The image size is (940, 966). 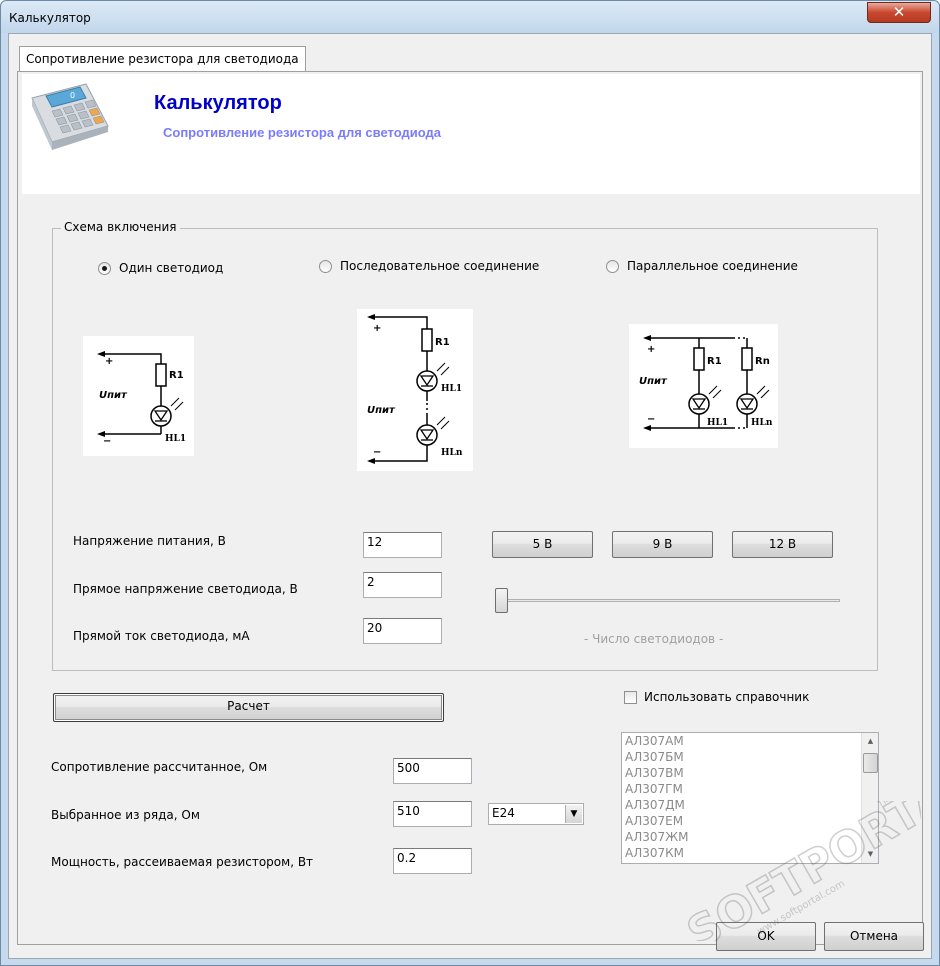 I want to click on radio-single-led: Один светодиод, so click(x=160, y=268).